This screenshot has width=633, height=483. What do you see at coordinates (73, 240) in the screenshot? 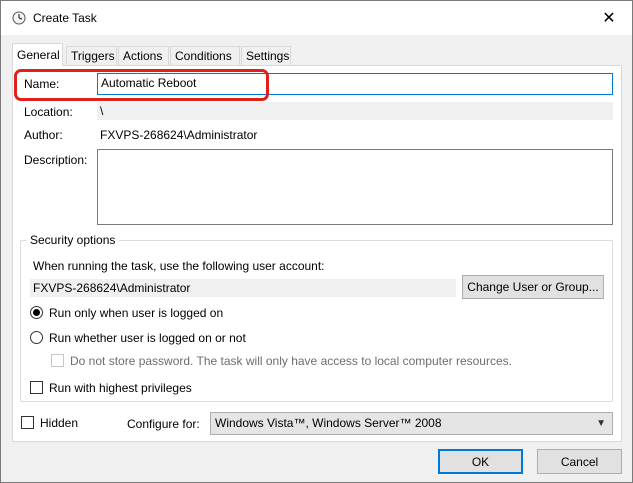
I see `security-options-title: Security options` at bounding box center [73, 240].